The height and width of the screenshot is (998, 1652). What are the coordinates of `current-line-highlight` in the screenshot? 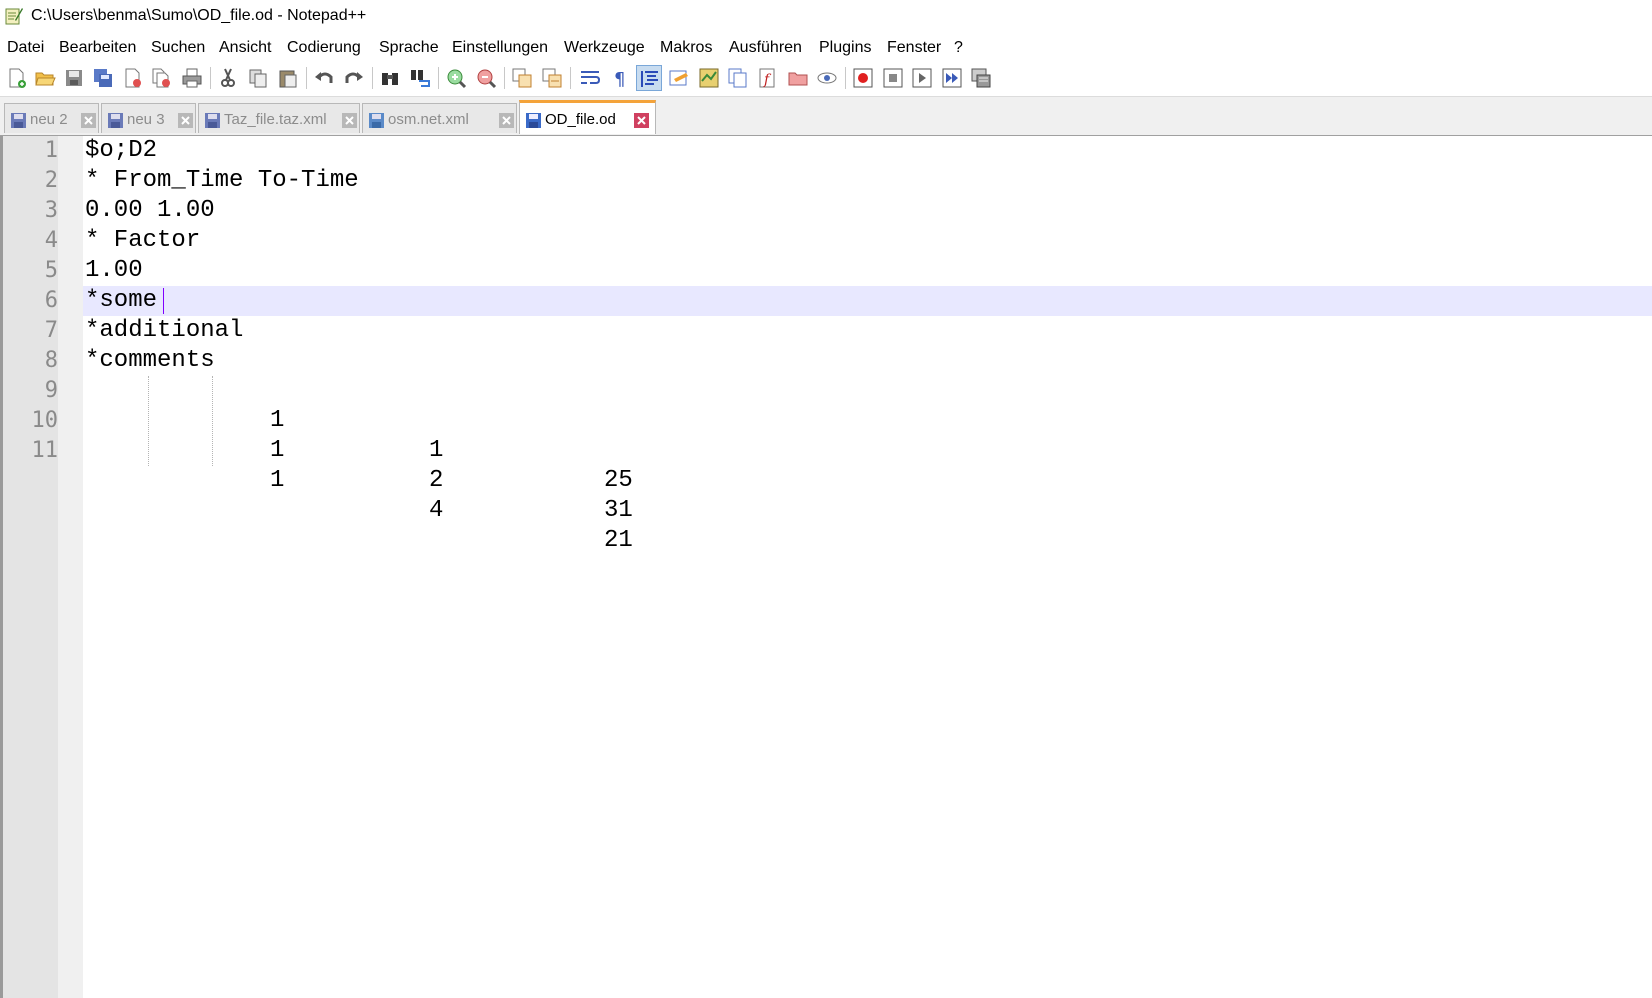 It's located at (867, 301).